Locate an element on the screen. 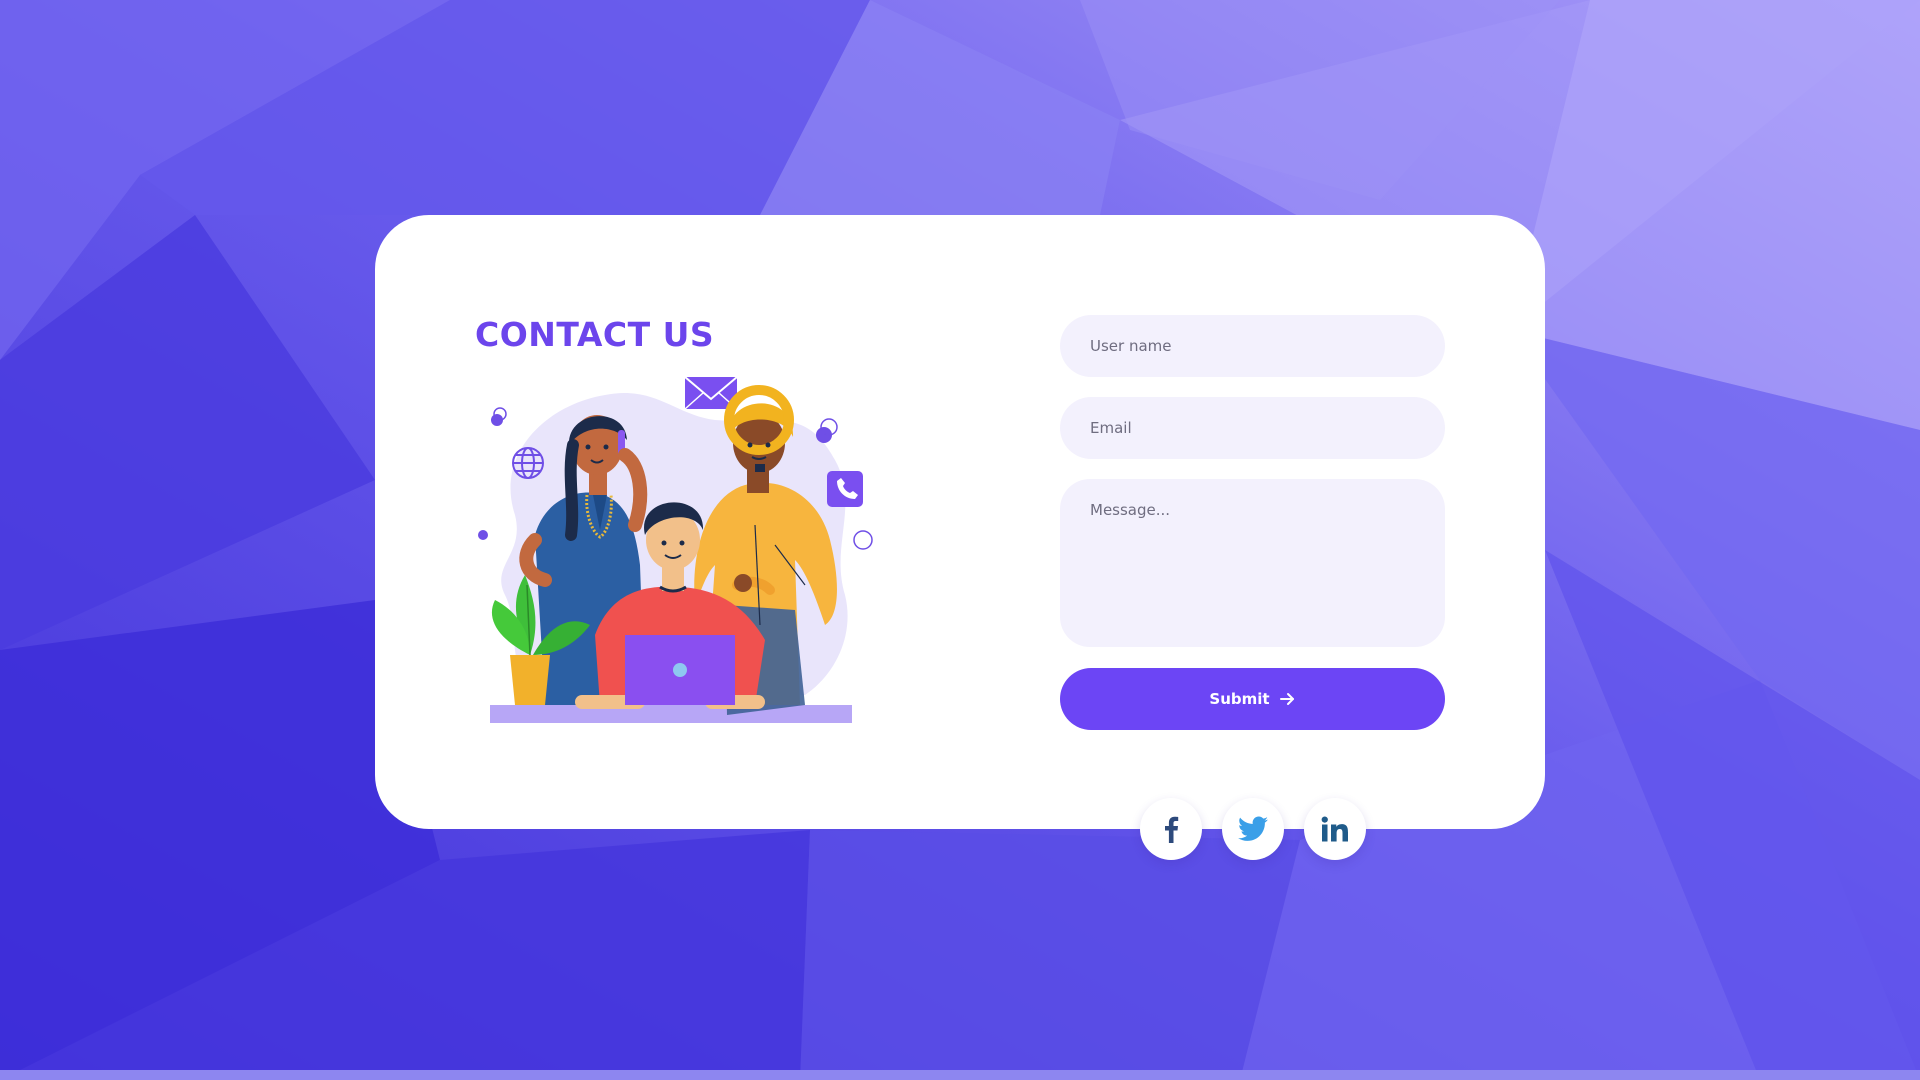 The width and height of the screenshot is (1920, 1080). contact-form: Submit is located at coordinates (1252, 522).